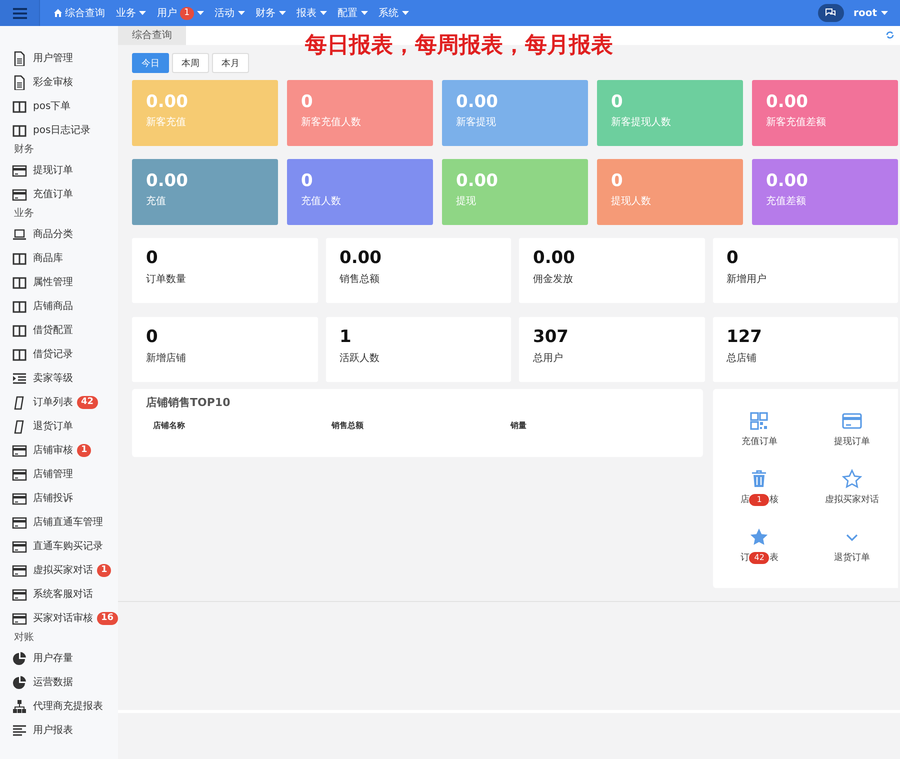 The image size is (900, 759). I want to click on sidebar-item: 商品分类, so click(53, 234).